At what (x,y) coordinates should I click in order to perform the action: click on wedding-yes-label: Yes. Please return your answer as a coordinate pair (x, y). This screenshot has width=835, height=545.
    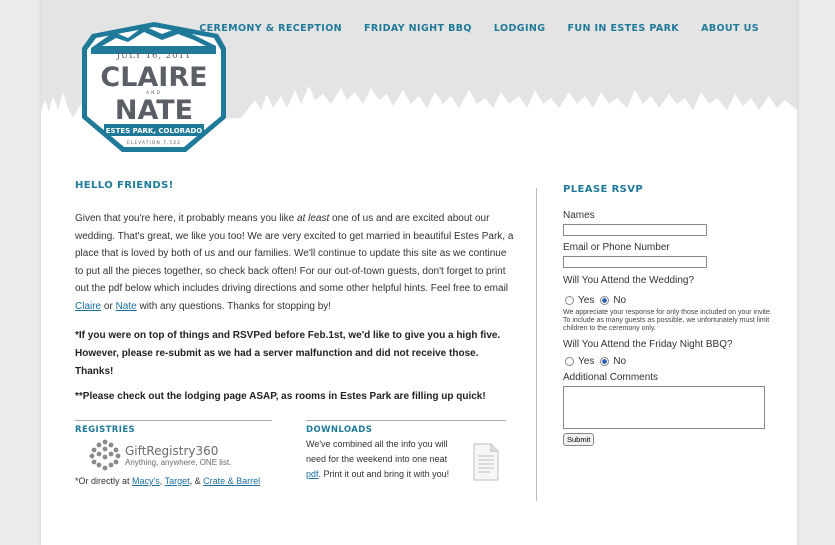
    Looking at the image, I should click on (586, 300).